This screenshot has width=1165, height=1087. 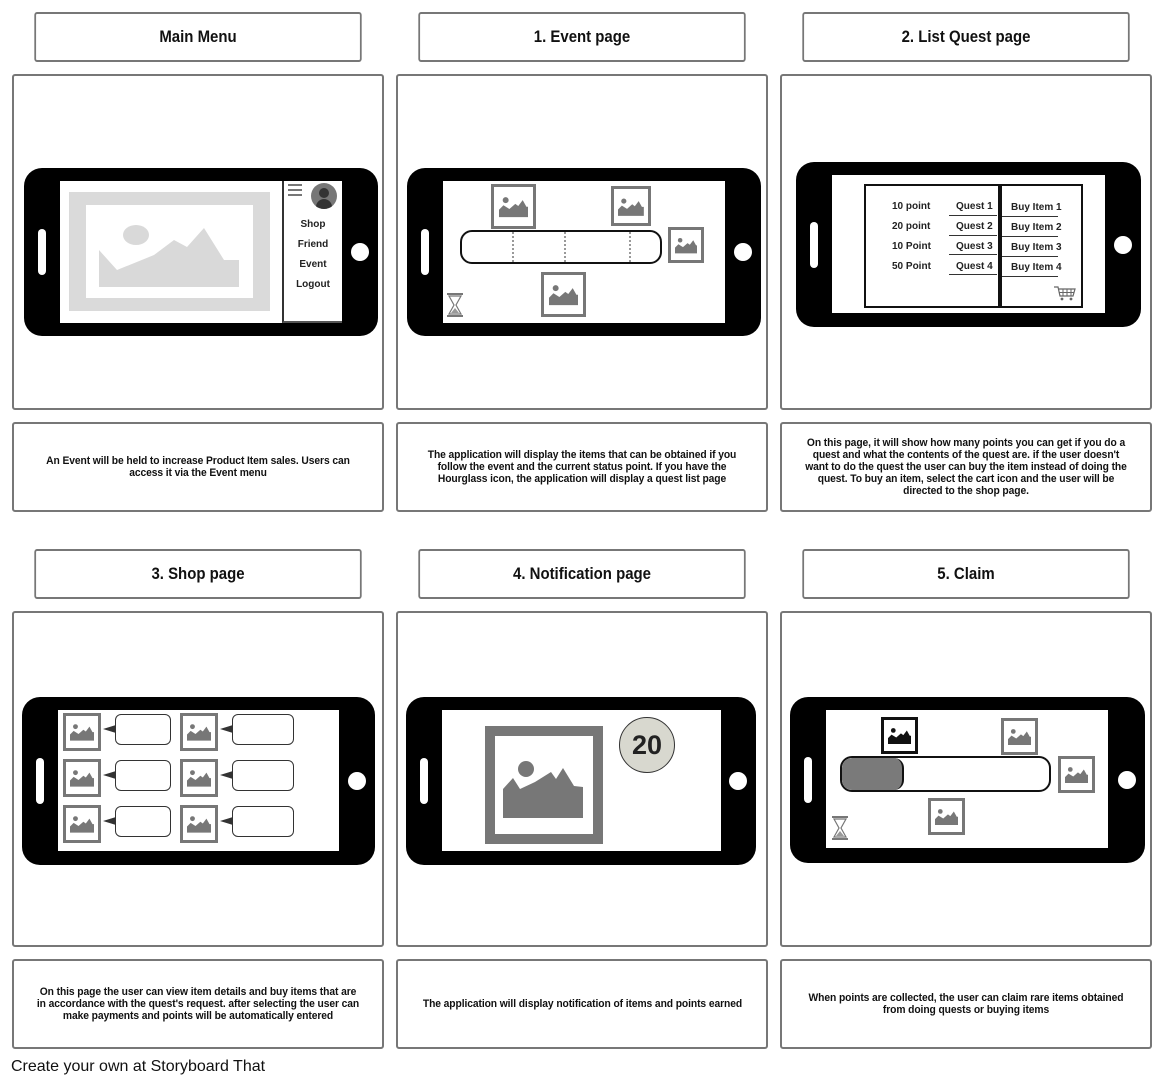 What do you see at coordinates (312, 252) in the screenshot?
I see `side-menu: Shop Friend Event Logout` at bounding box center [312, 252].